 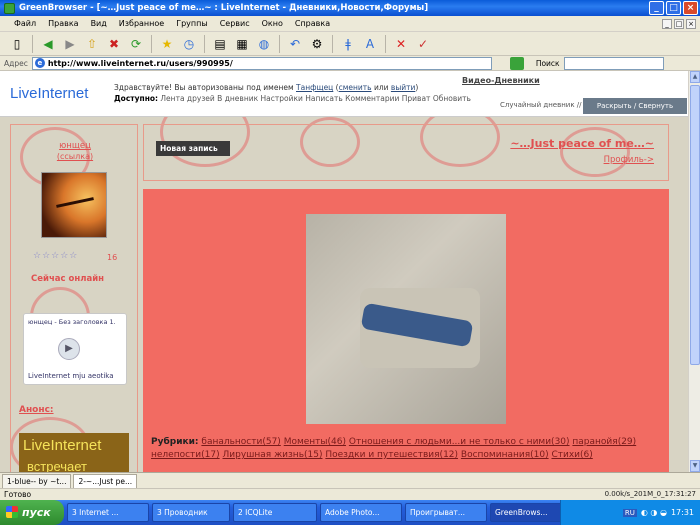 I want to click on page-icon: e, so click(x=39, y=63).